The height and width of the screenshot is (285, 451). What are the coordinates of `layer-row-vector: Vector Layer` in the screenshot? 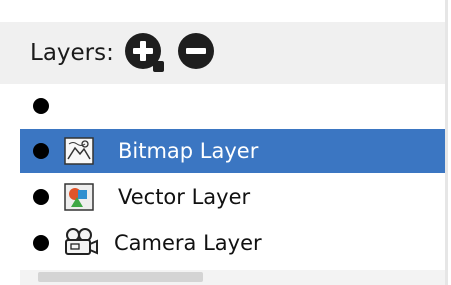 It's located at (232, 197).